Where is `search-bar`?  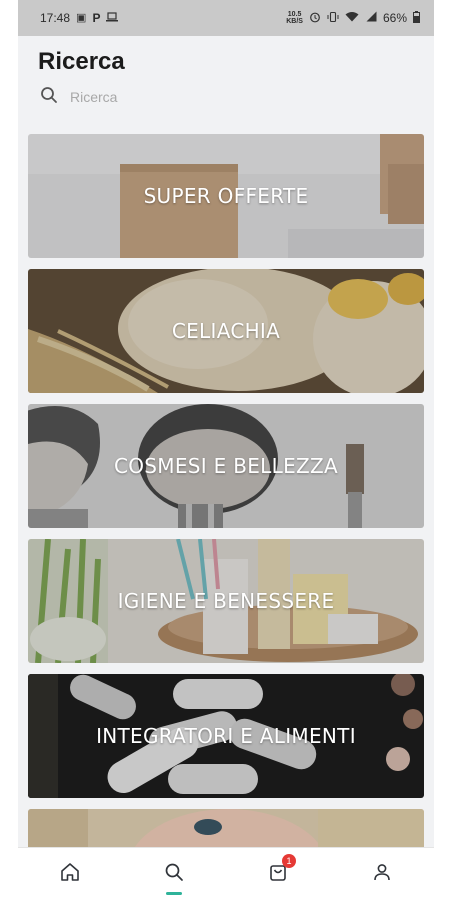 search-bar is located at coordinates (226, 97).